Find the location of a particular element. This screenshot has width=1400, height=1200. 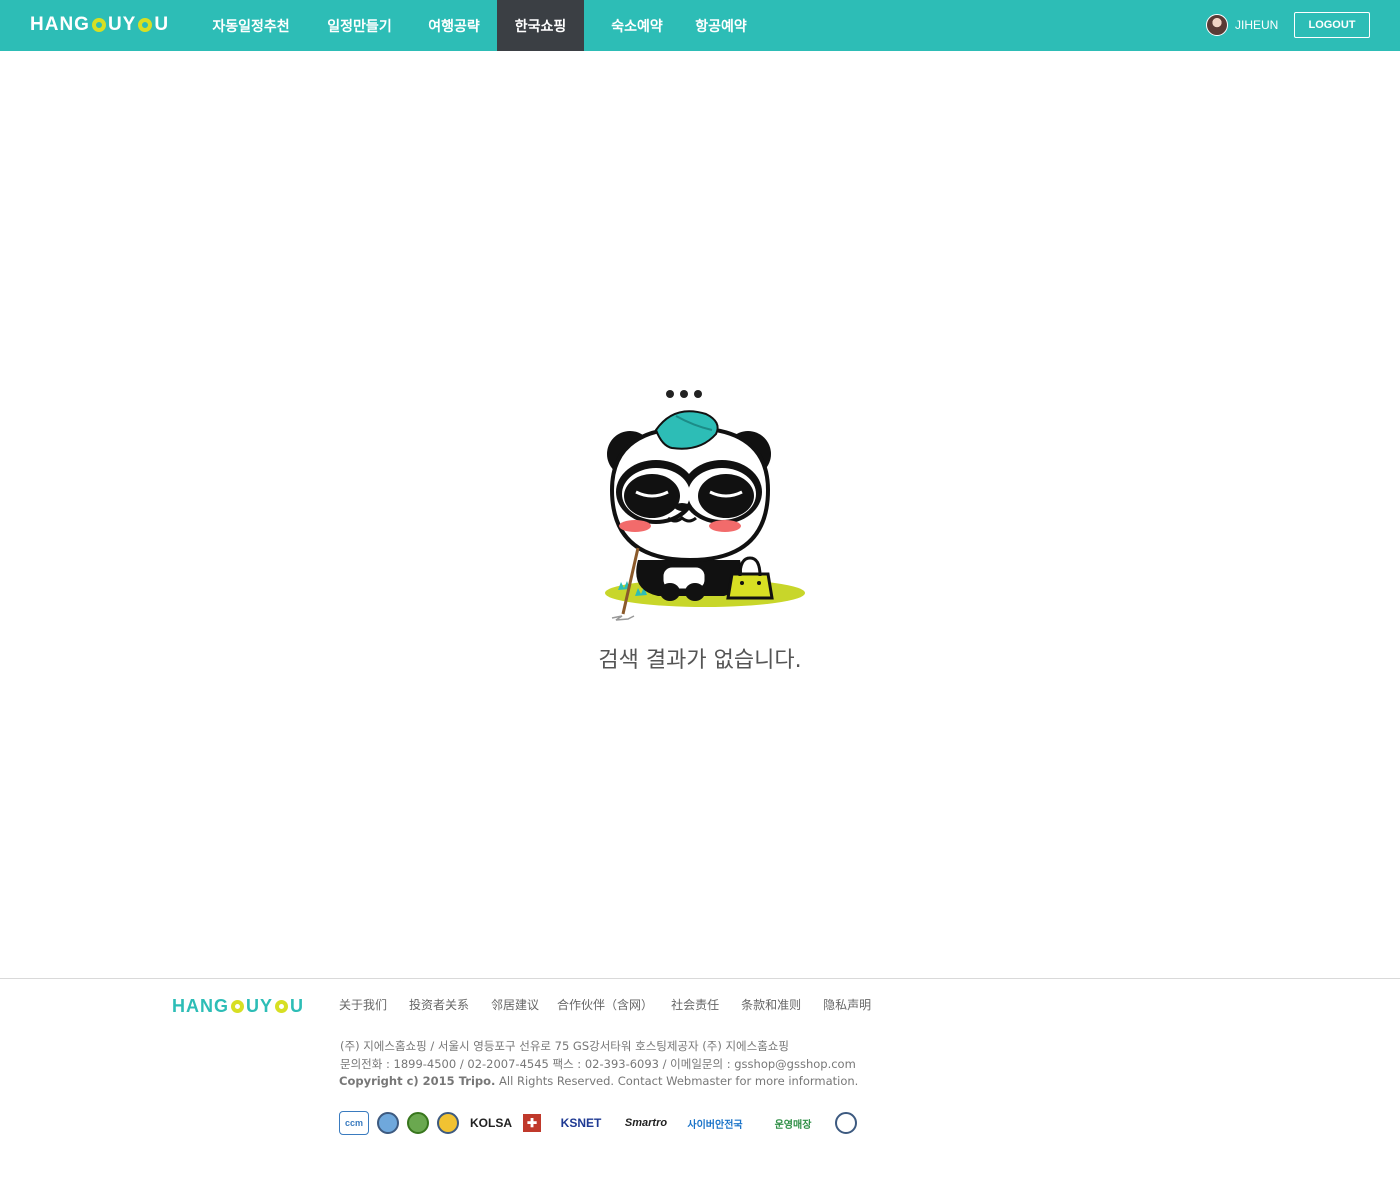

footer-link-social-responsibility: 社会责任 is located at coordinates (695, 1004).